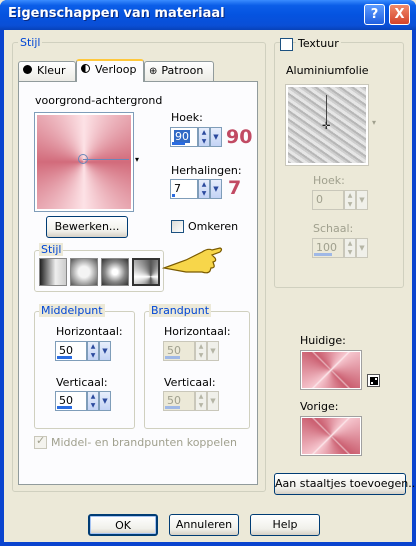 This screenshot has width=416, height=546. Describe the element at coordinates (318, 43) in the screenshot. I see `texture-label: Textuur` at that location.